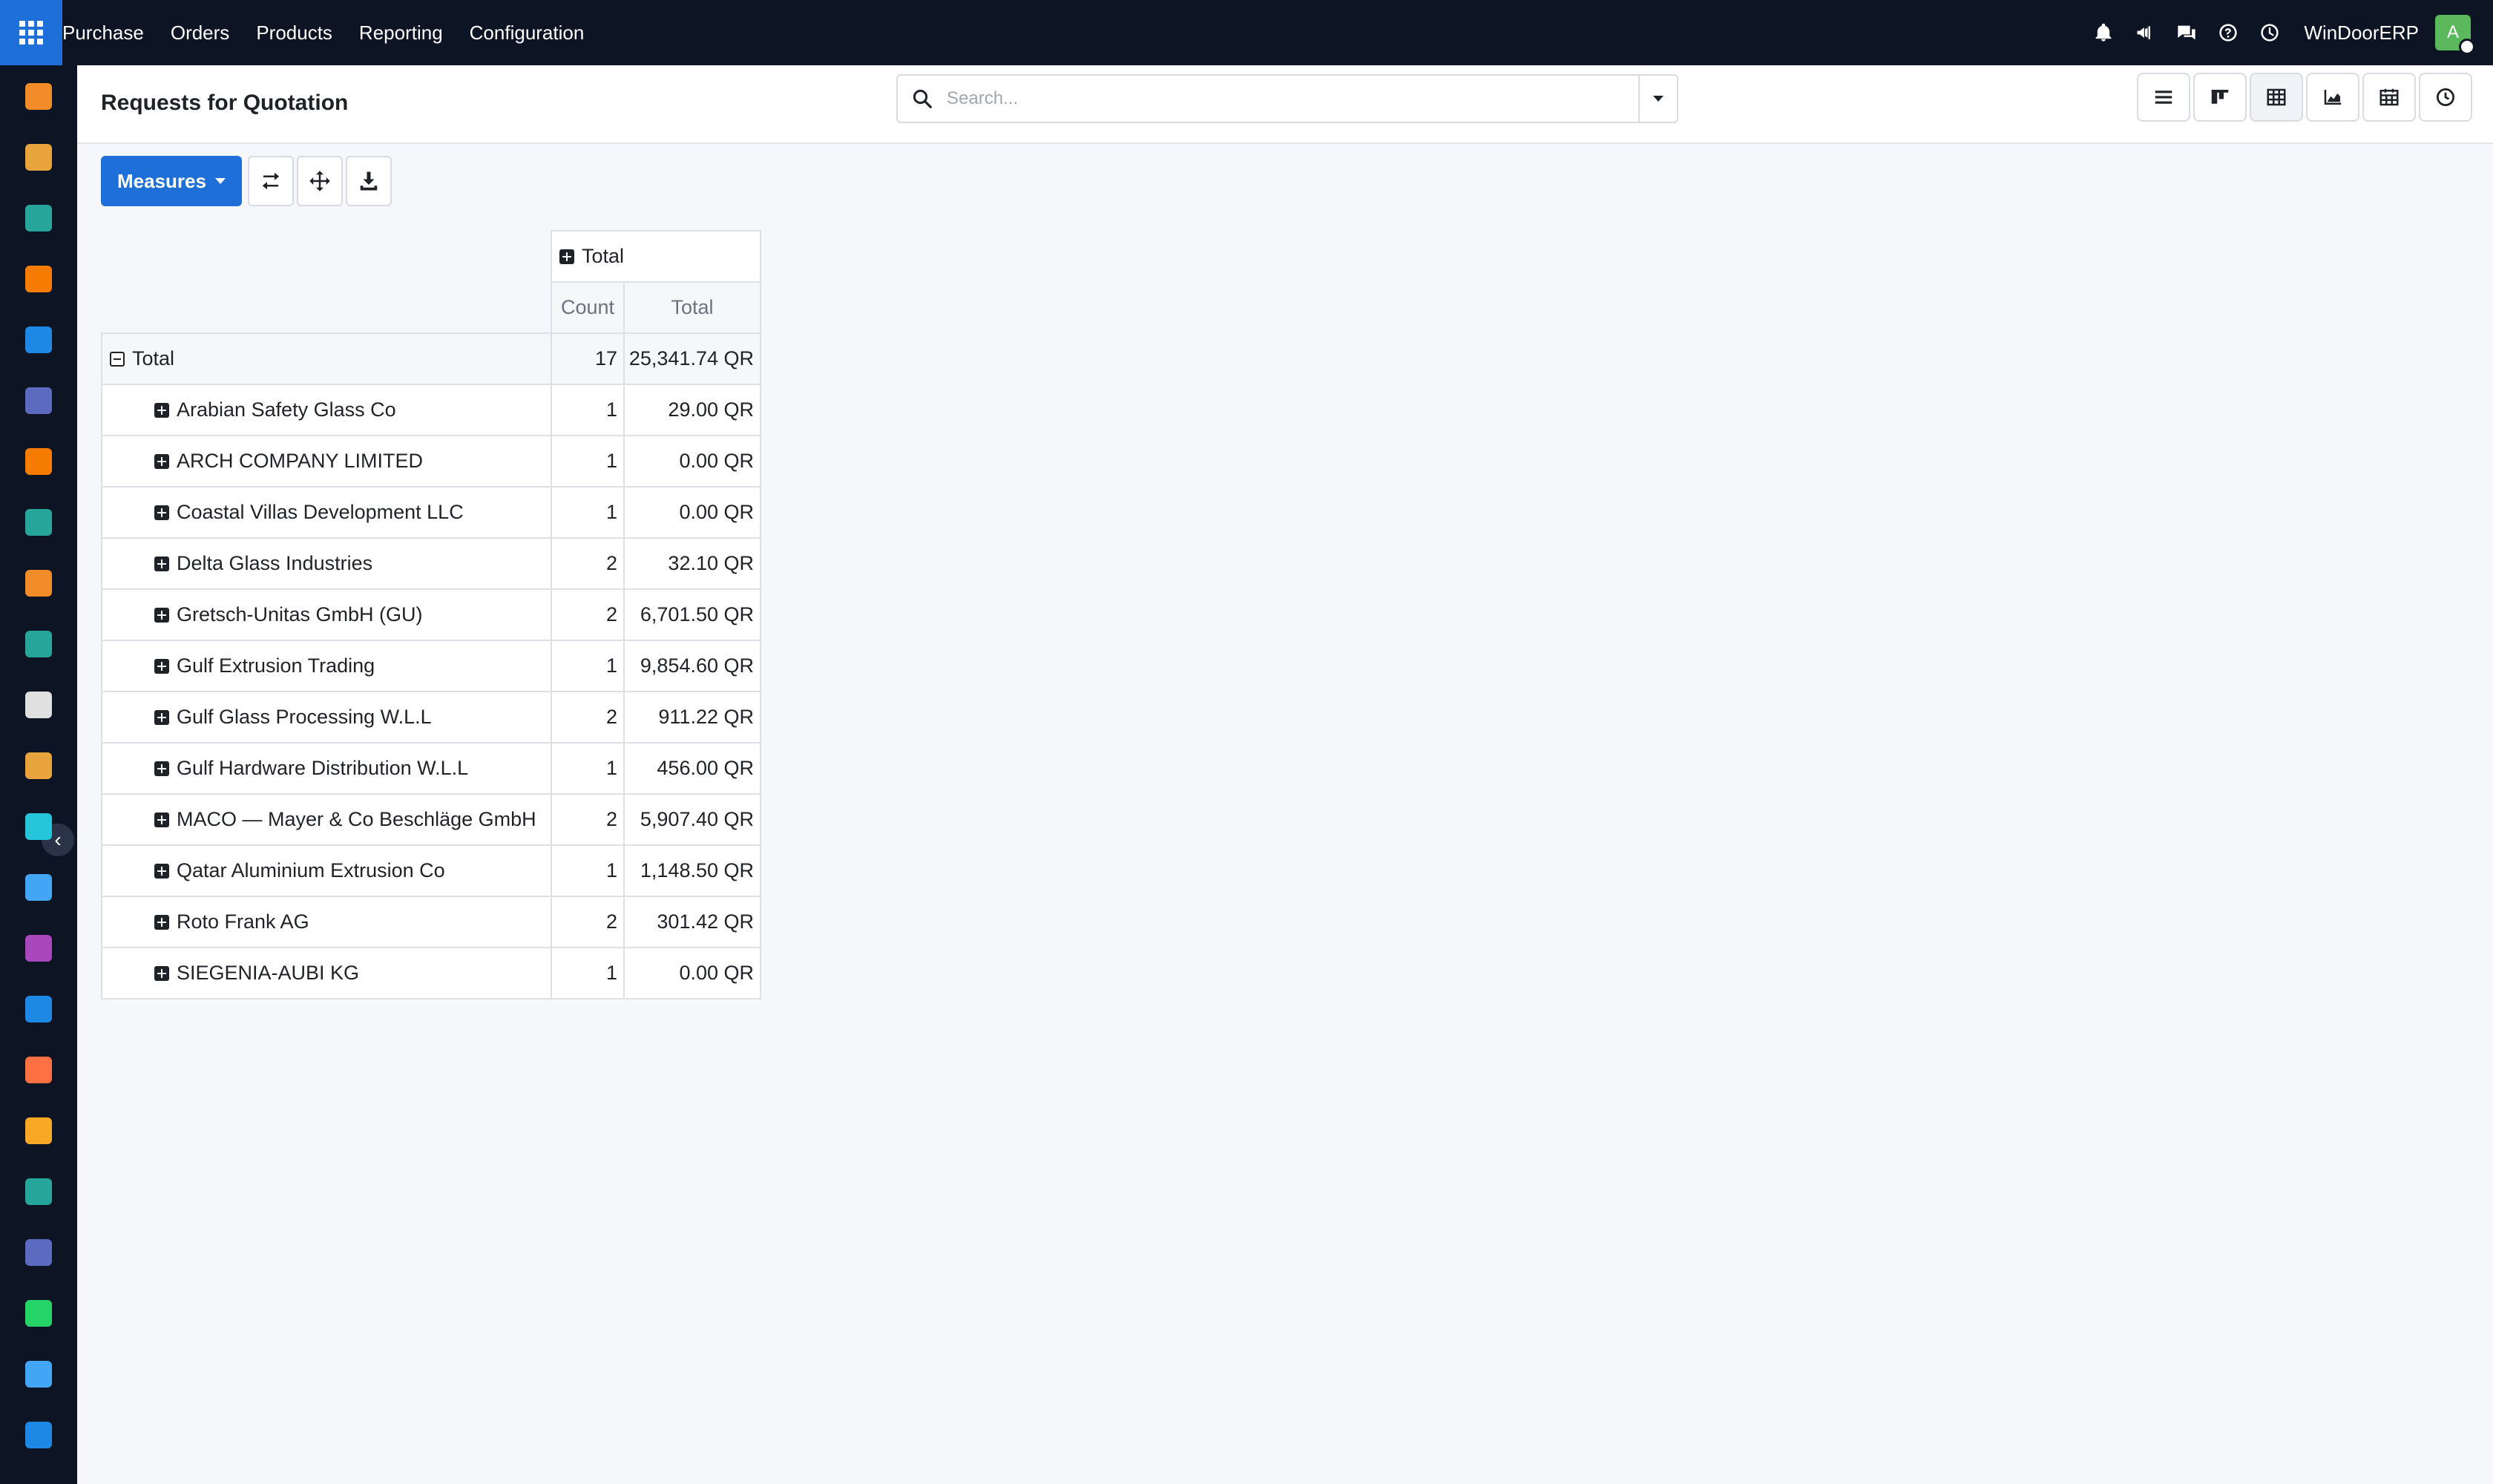  I want to click on app-menu-button, so click(31, 32).